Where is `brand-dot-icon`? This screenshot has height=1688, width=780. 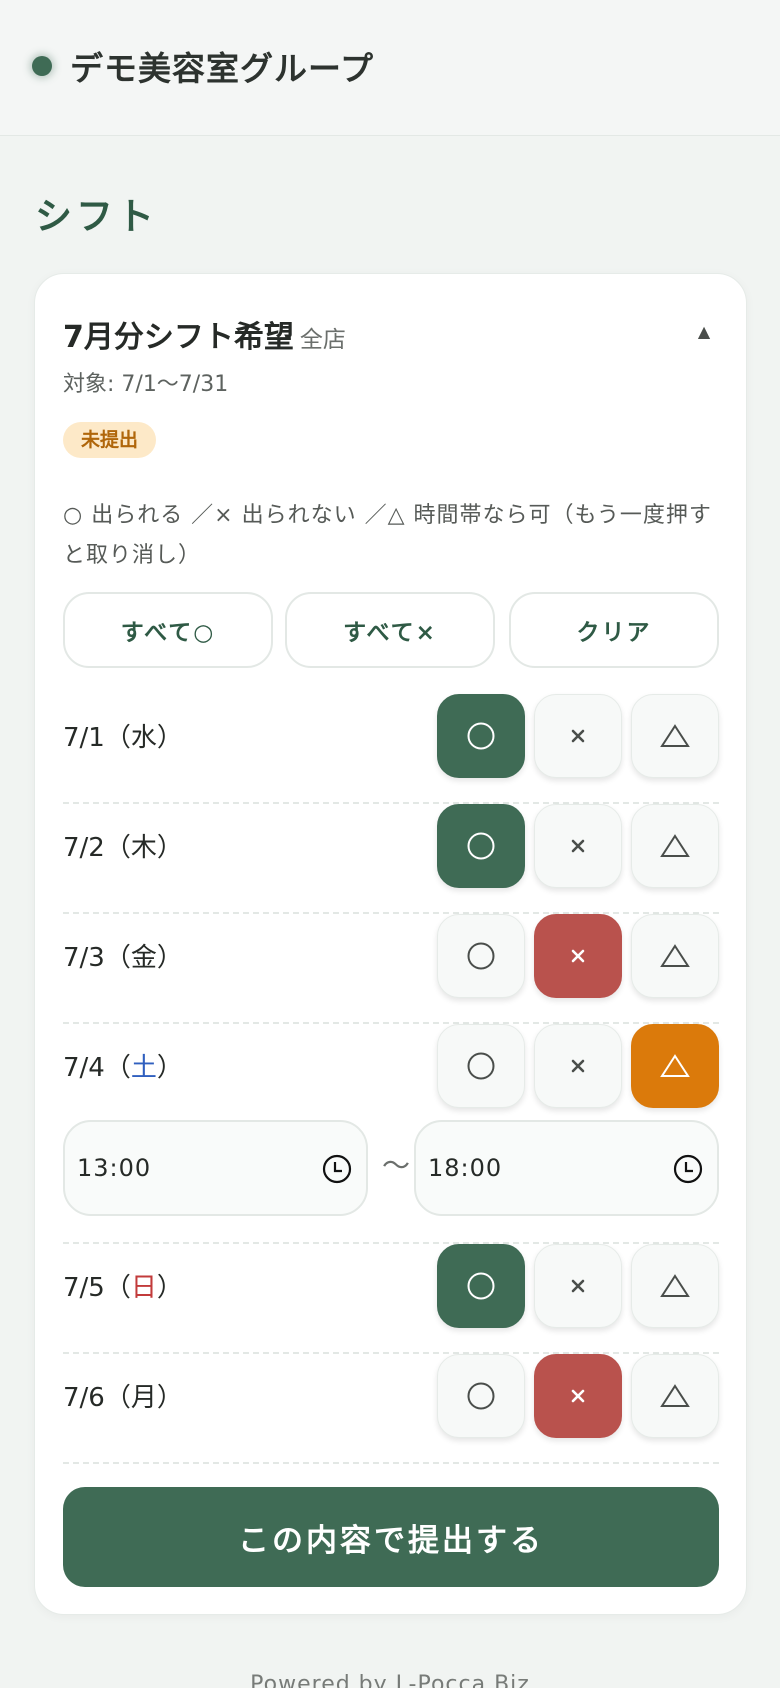 brand-dot-icon is located at coordinates (42, 66).